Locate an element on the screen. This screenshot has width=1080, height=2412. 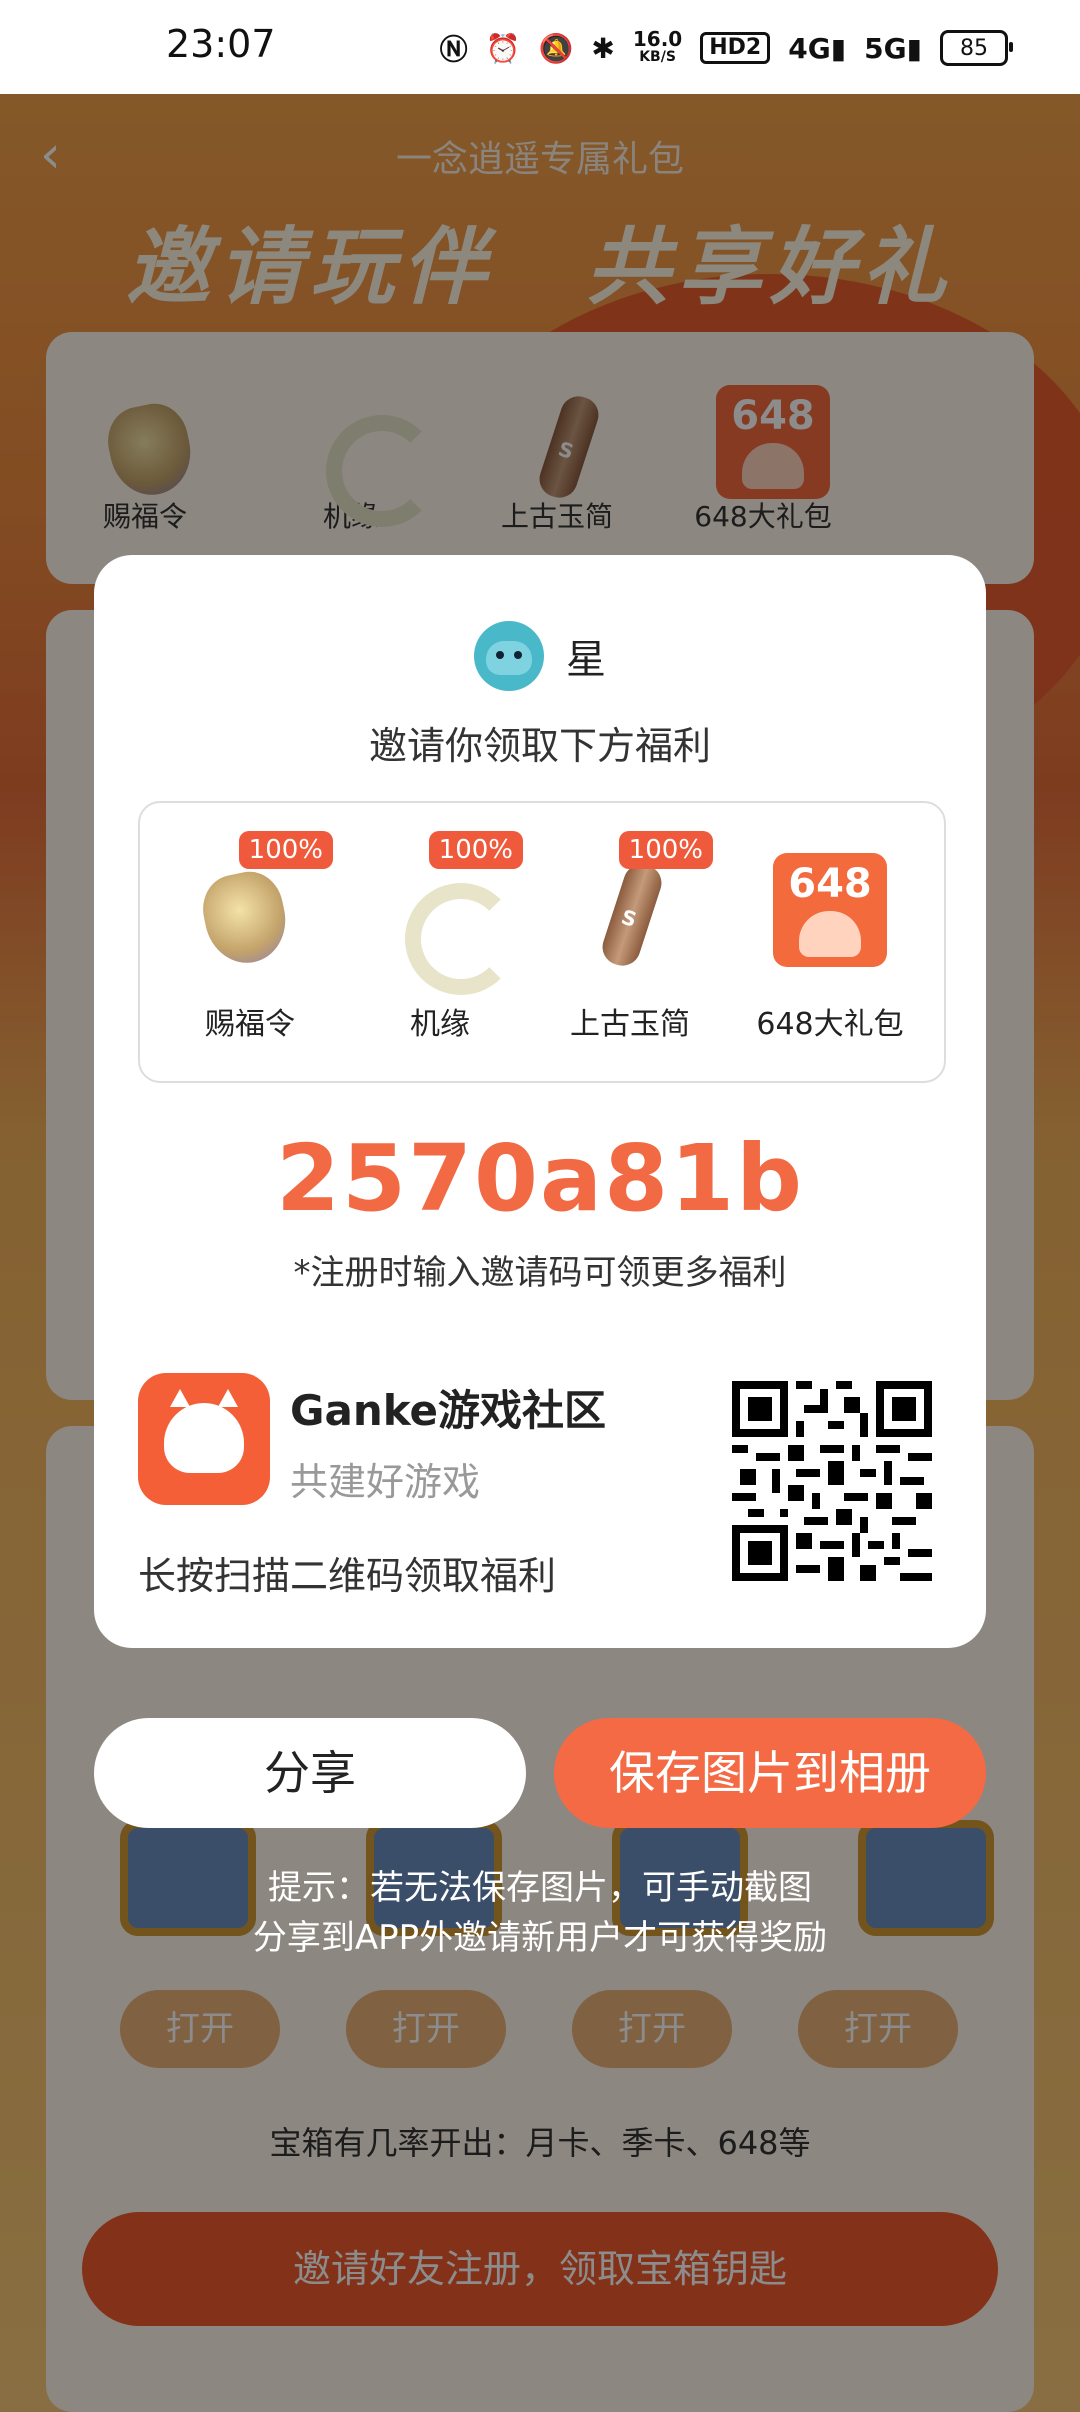
bluetooth-icon: ✱ is located at coordinates (603, 48).